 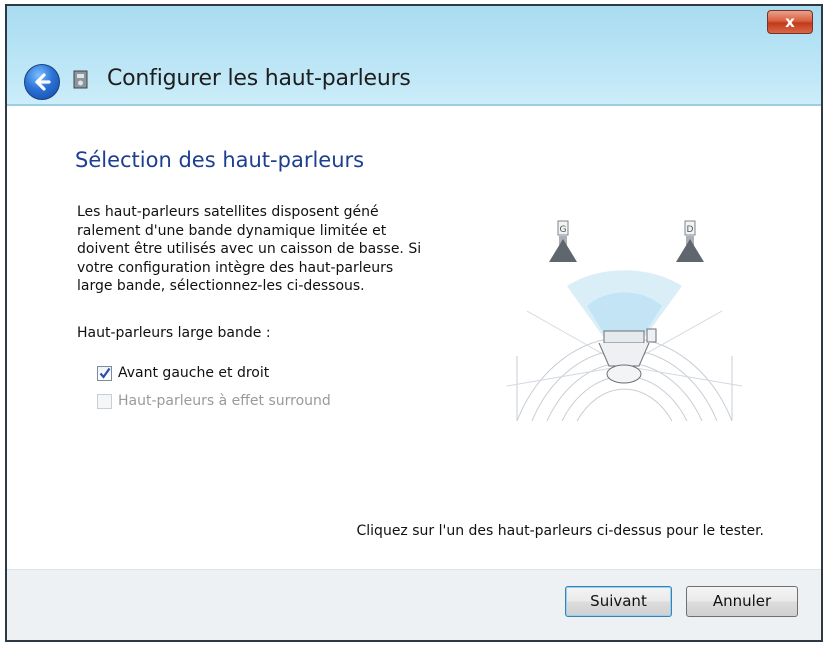 What do you see at coordinates (174, 333) in the screenshot?
I see `group-label: Haut-parleurs large bande :` at bounding box center [174, 333].